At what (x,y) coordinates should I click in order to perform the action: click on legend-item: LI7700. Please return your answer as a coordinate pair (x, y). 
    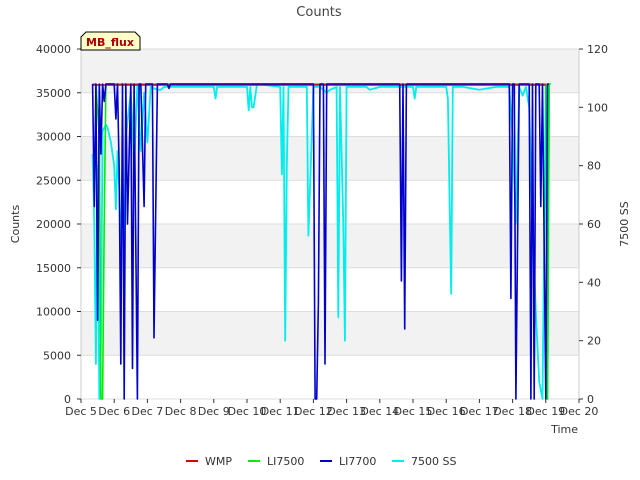
    Looking at the image, I should click on (348, 461).